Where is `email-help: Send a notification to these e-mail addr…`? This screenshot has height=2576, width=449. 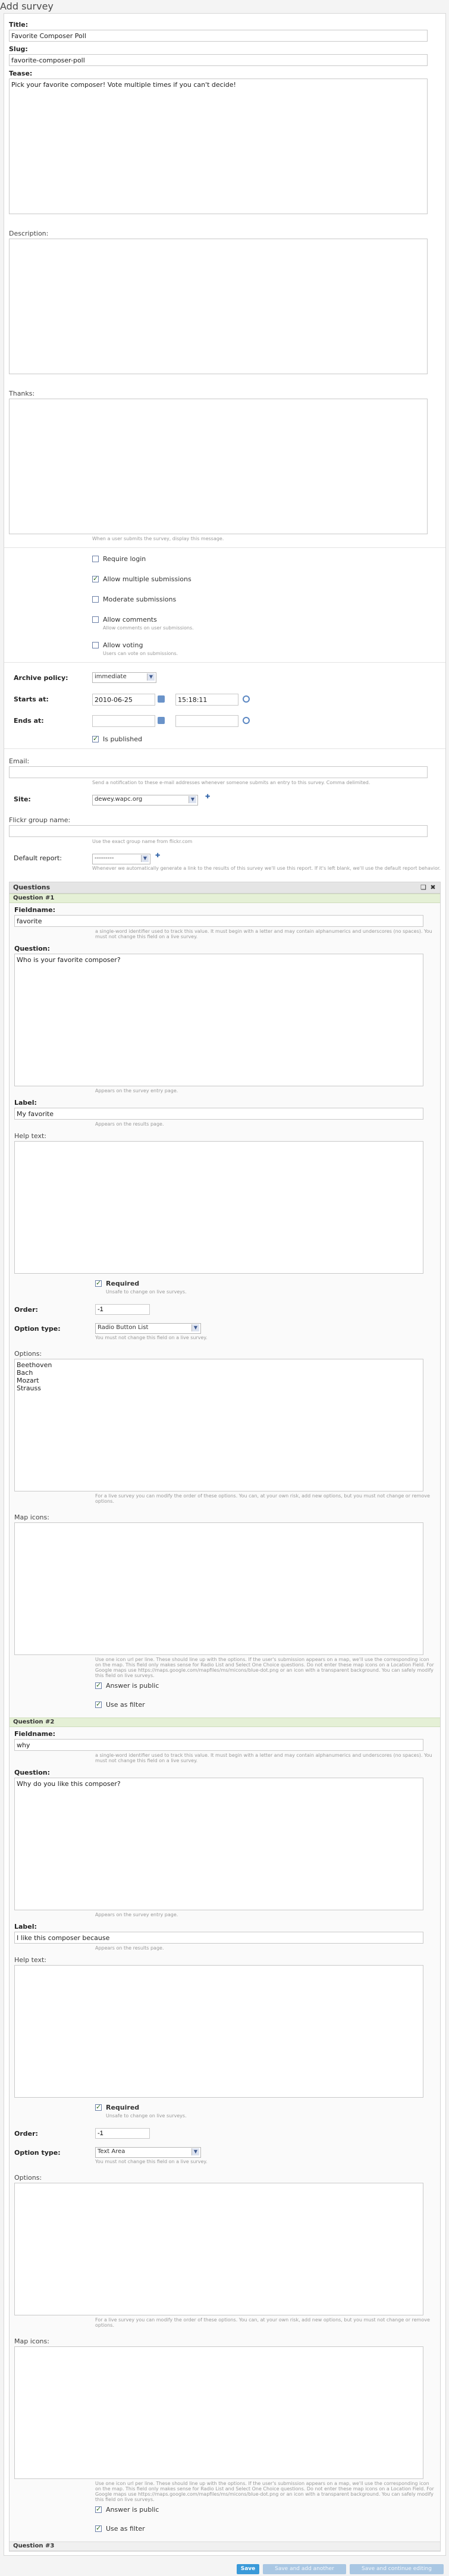 email-help: Send a notification to these e-mail addr… is located at coordinates (231, 783).